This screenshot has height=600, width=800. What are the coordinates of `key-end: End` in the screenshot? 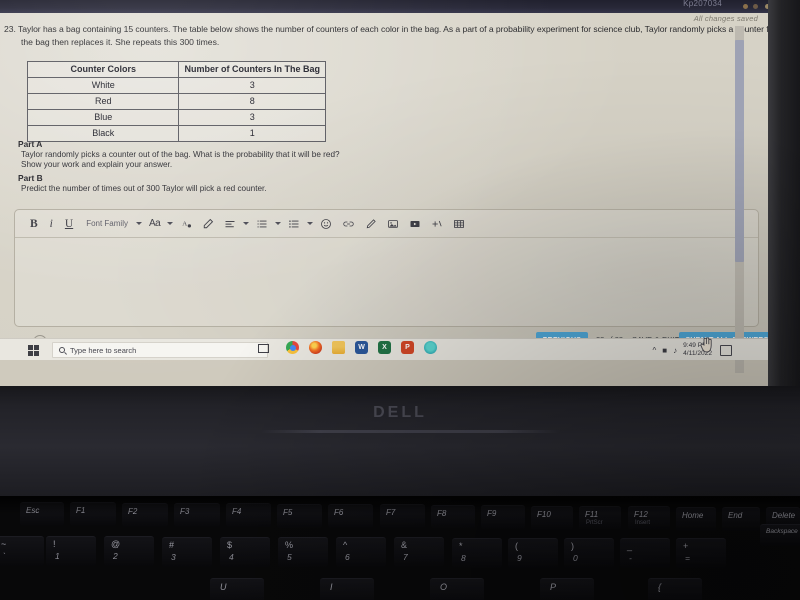 It's located at (741, 518).